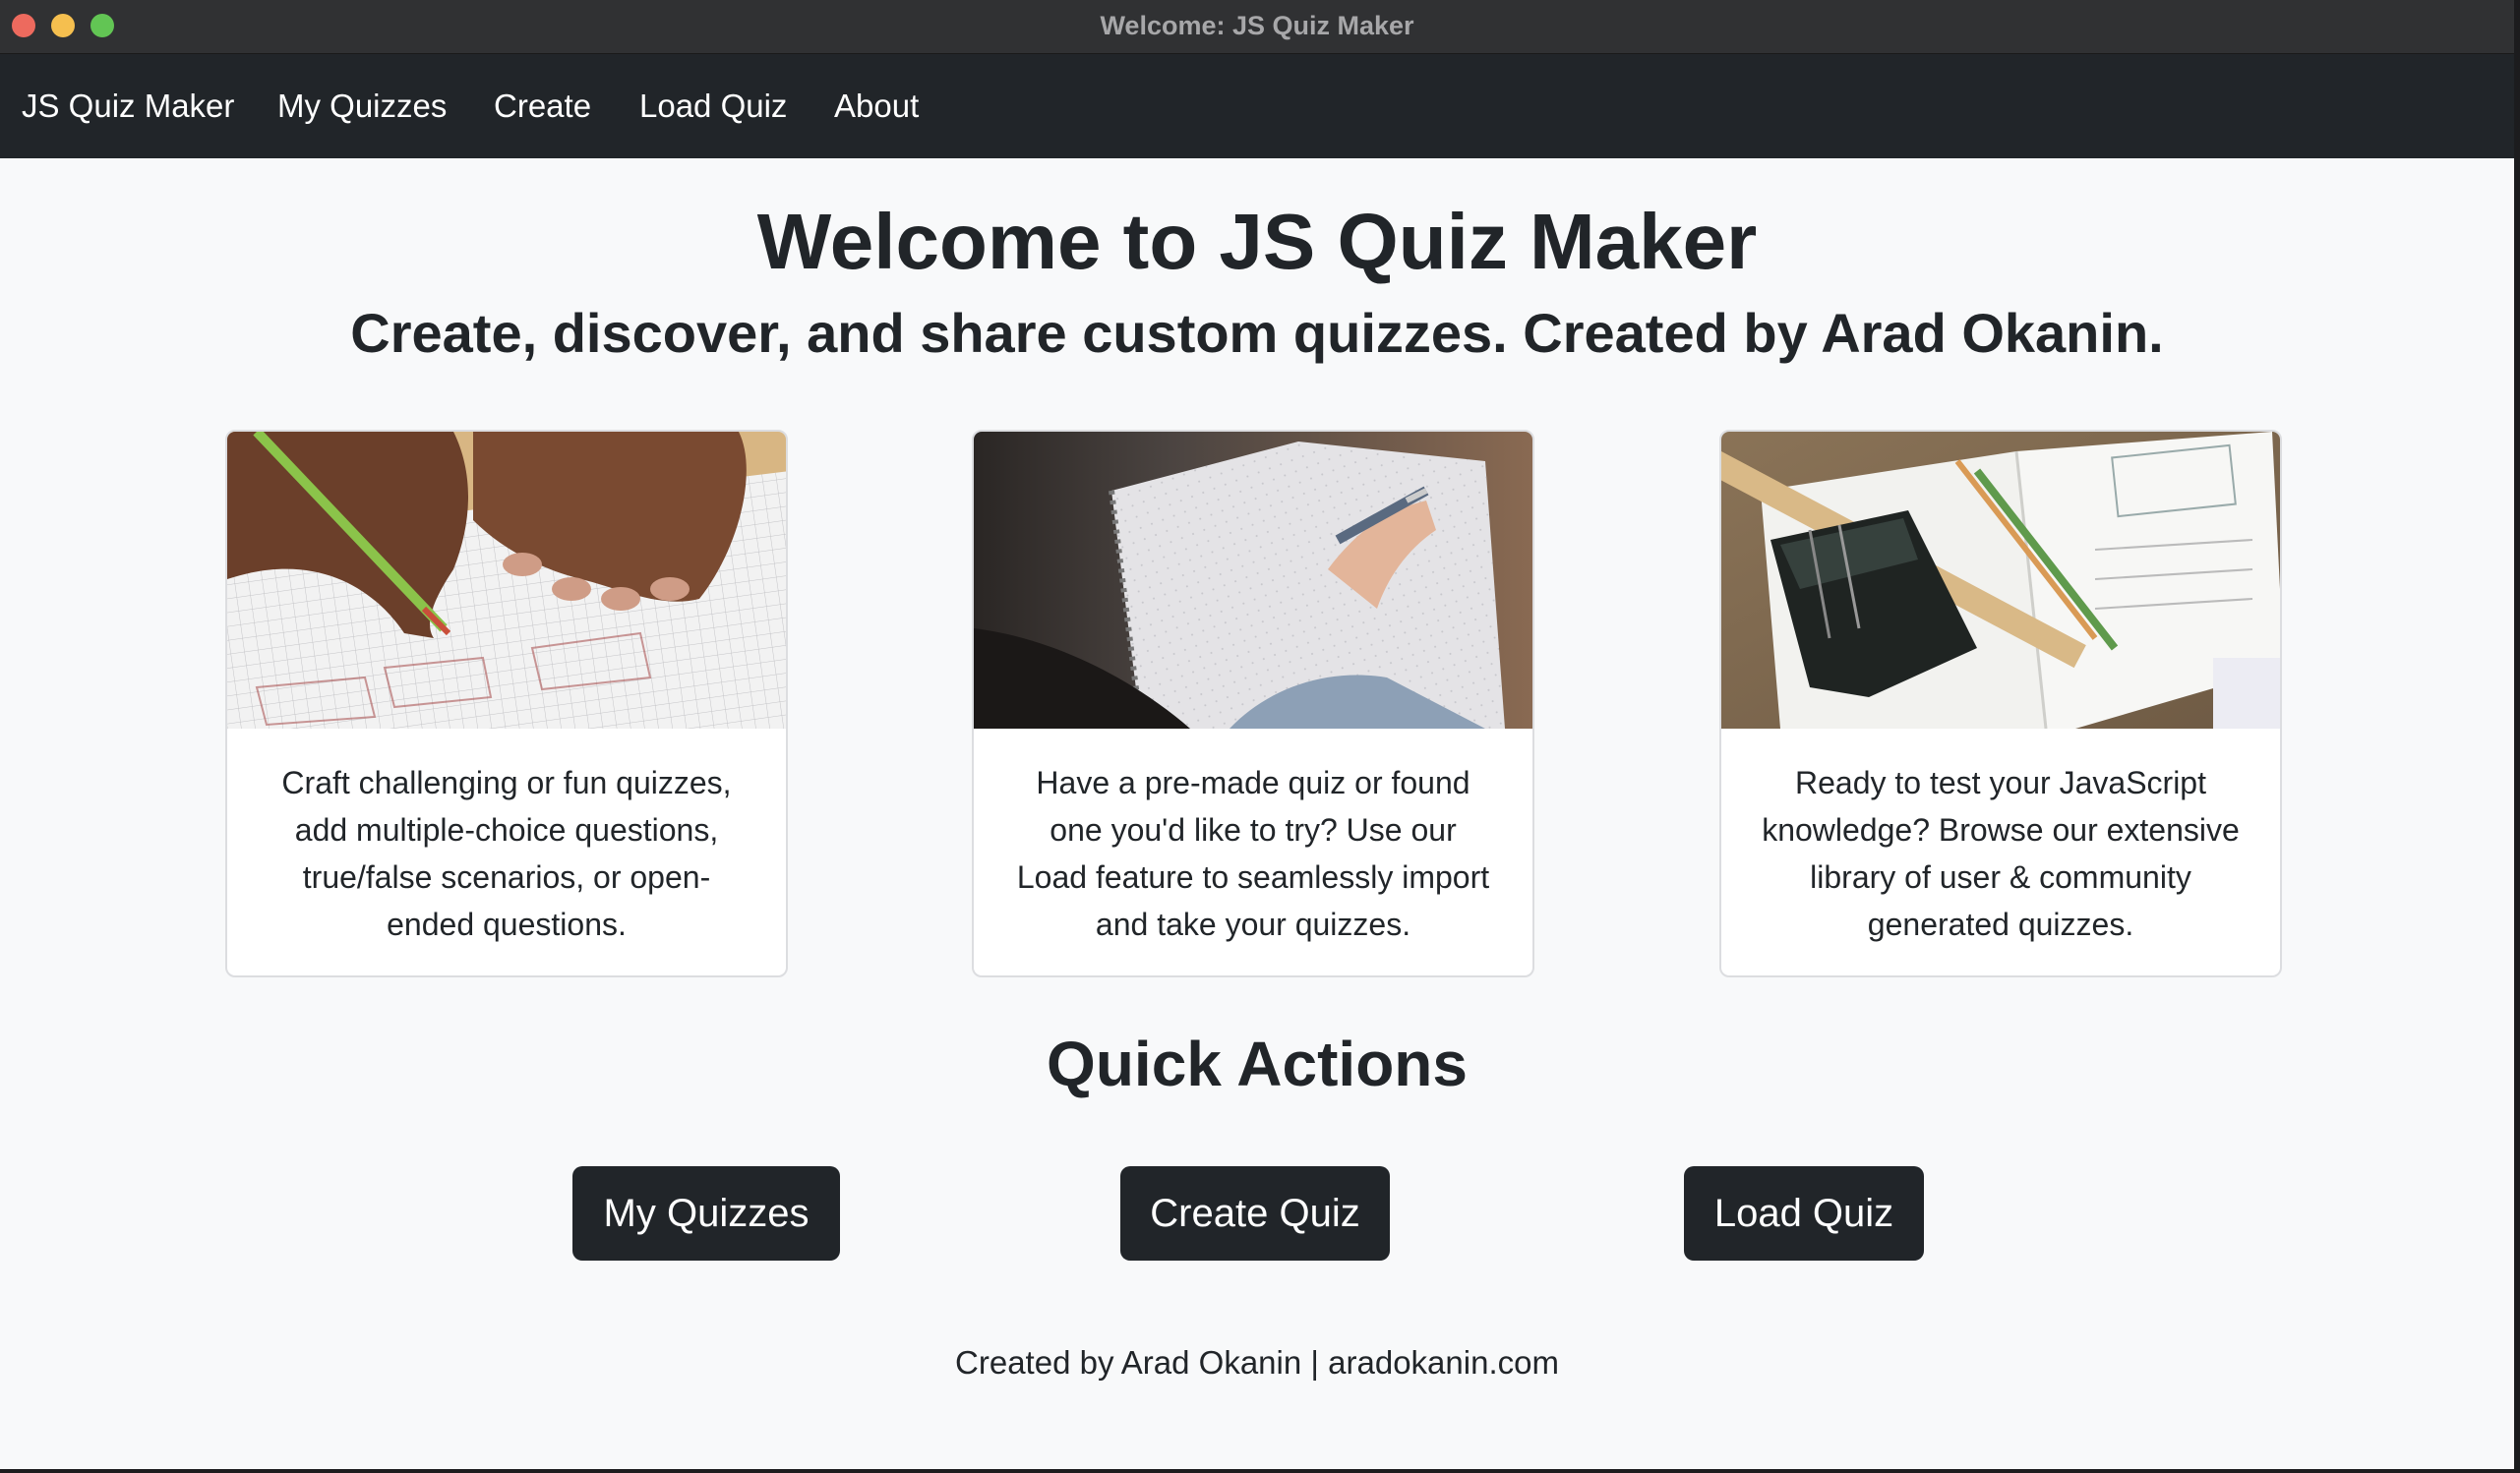  I want to click on nav-item-my-quizzes: My Quizzes, so click(362, 106).